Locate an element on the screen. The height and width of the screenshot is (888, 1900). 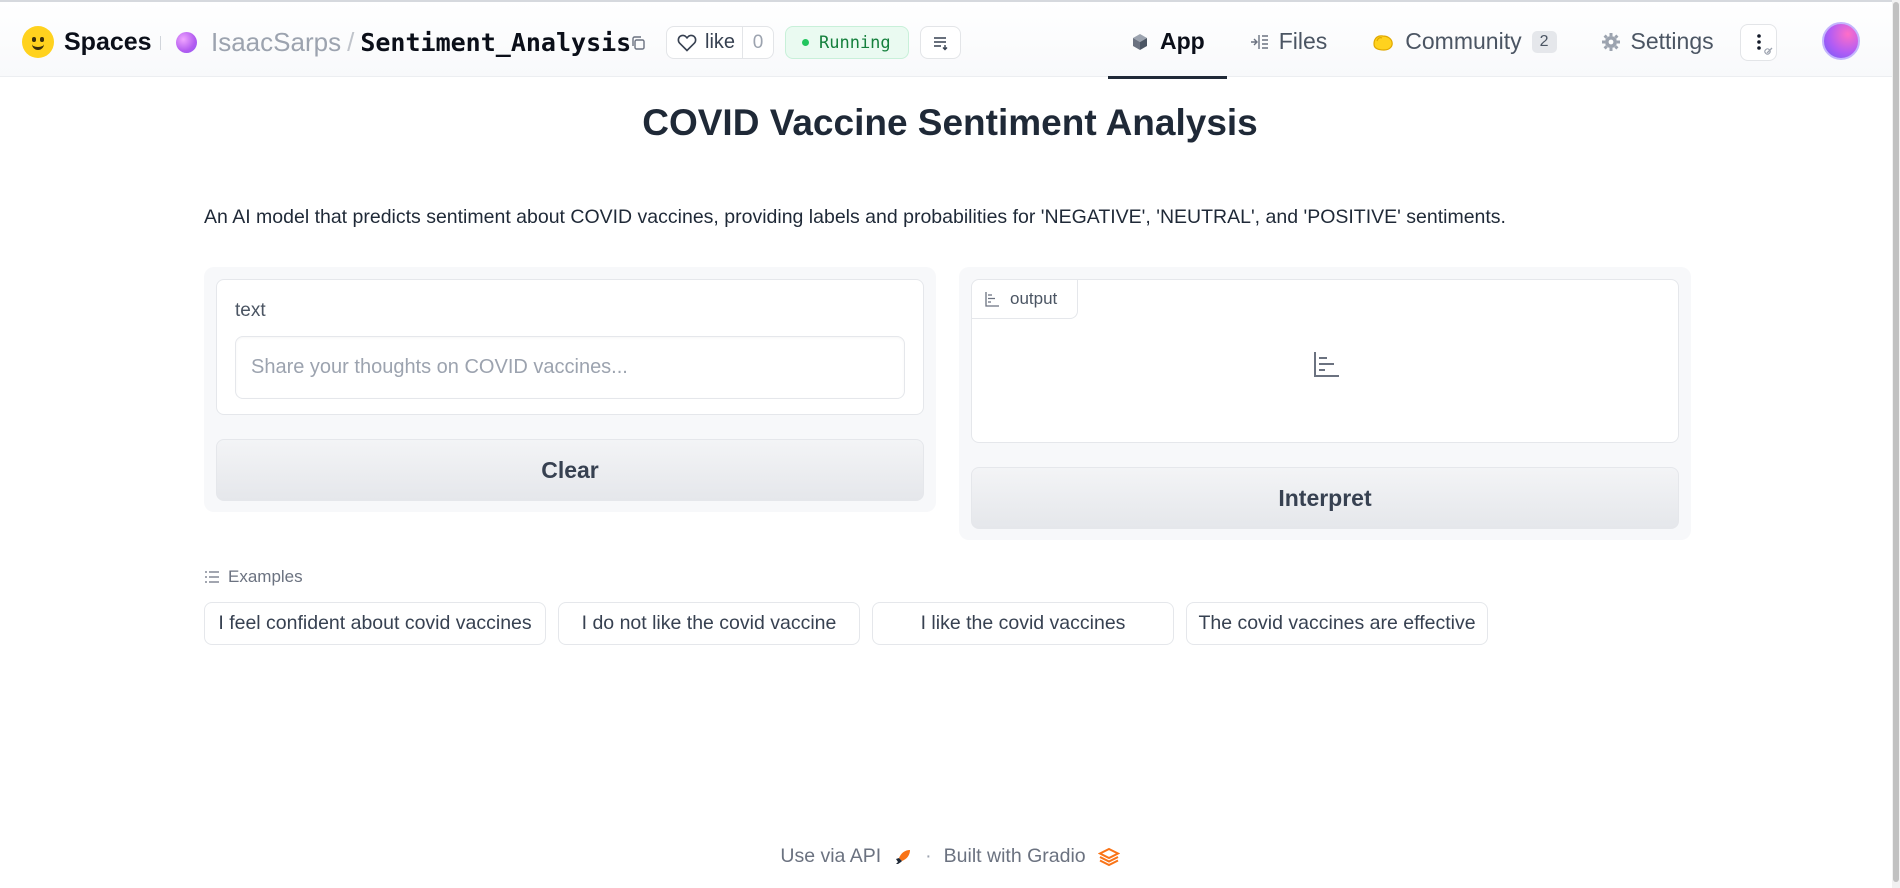
interpret-button: Interpret is located at coordinates (1325, 498).